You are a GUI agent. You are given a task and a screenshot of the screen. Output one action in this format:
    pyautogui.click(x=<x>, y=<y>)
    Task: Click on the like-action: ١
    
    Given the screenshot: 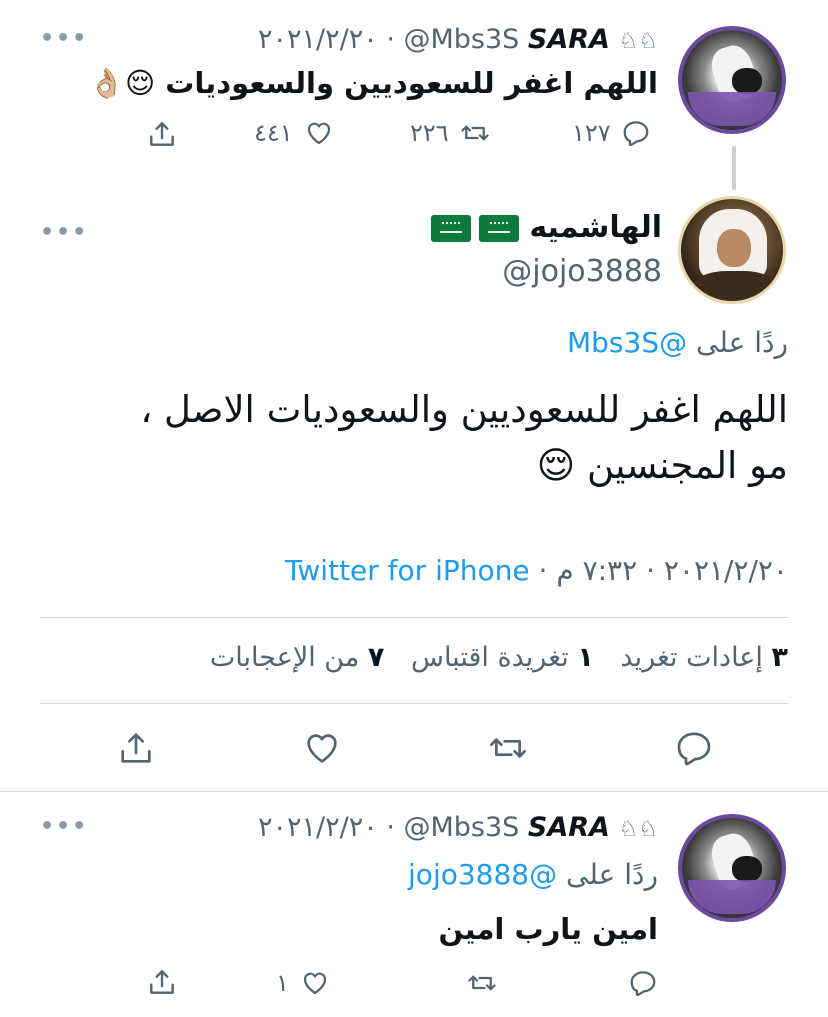 What is the action you would take?
    pyautogui.click(x=303, y=983)
    